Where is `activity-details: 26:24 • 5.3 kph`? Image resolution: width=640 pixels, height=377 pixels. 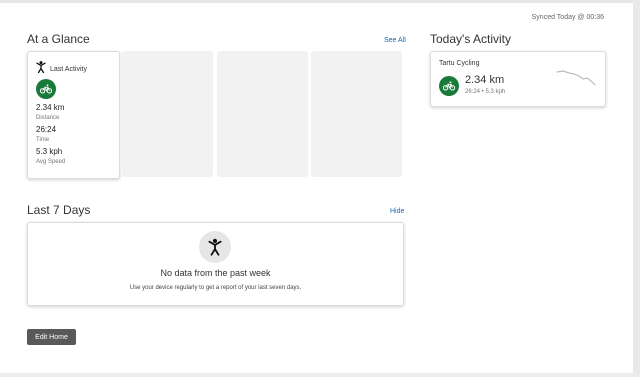 activity-details: 26:24 • 5.3 kph is located at coordinates (485, 92).